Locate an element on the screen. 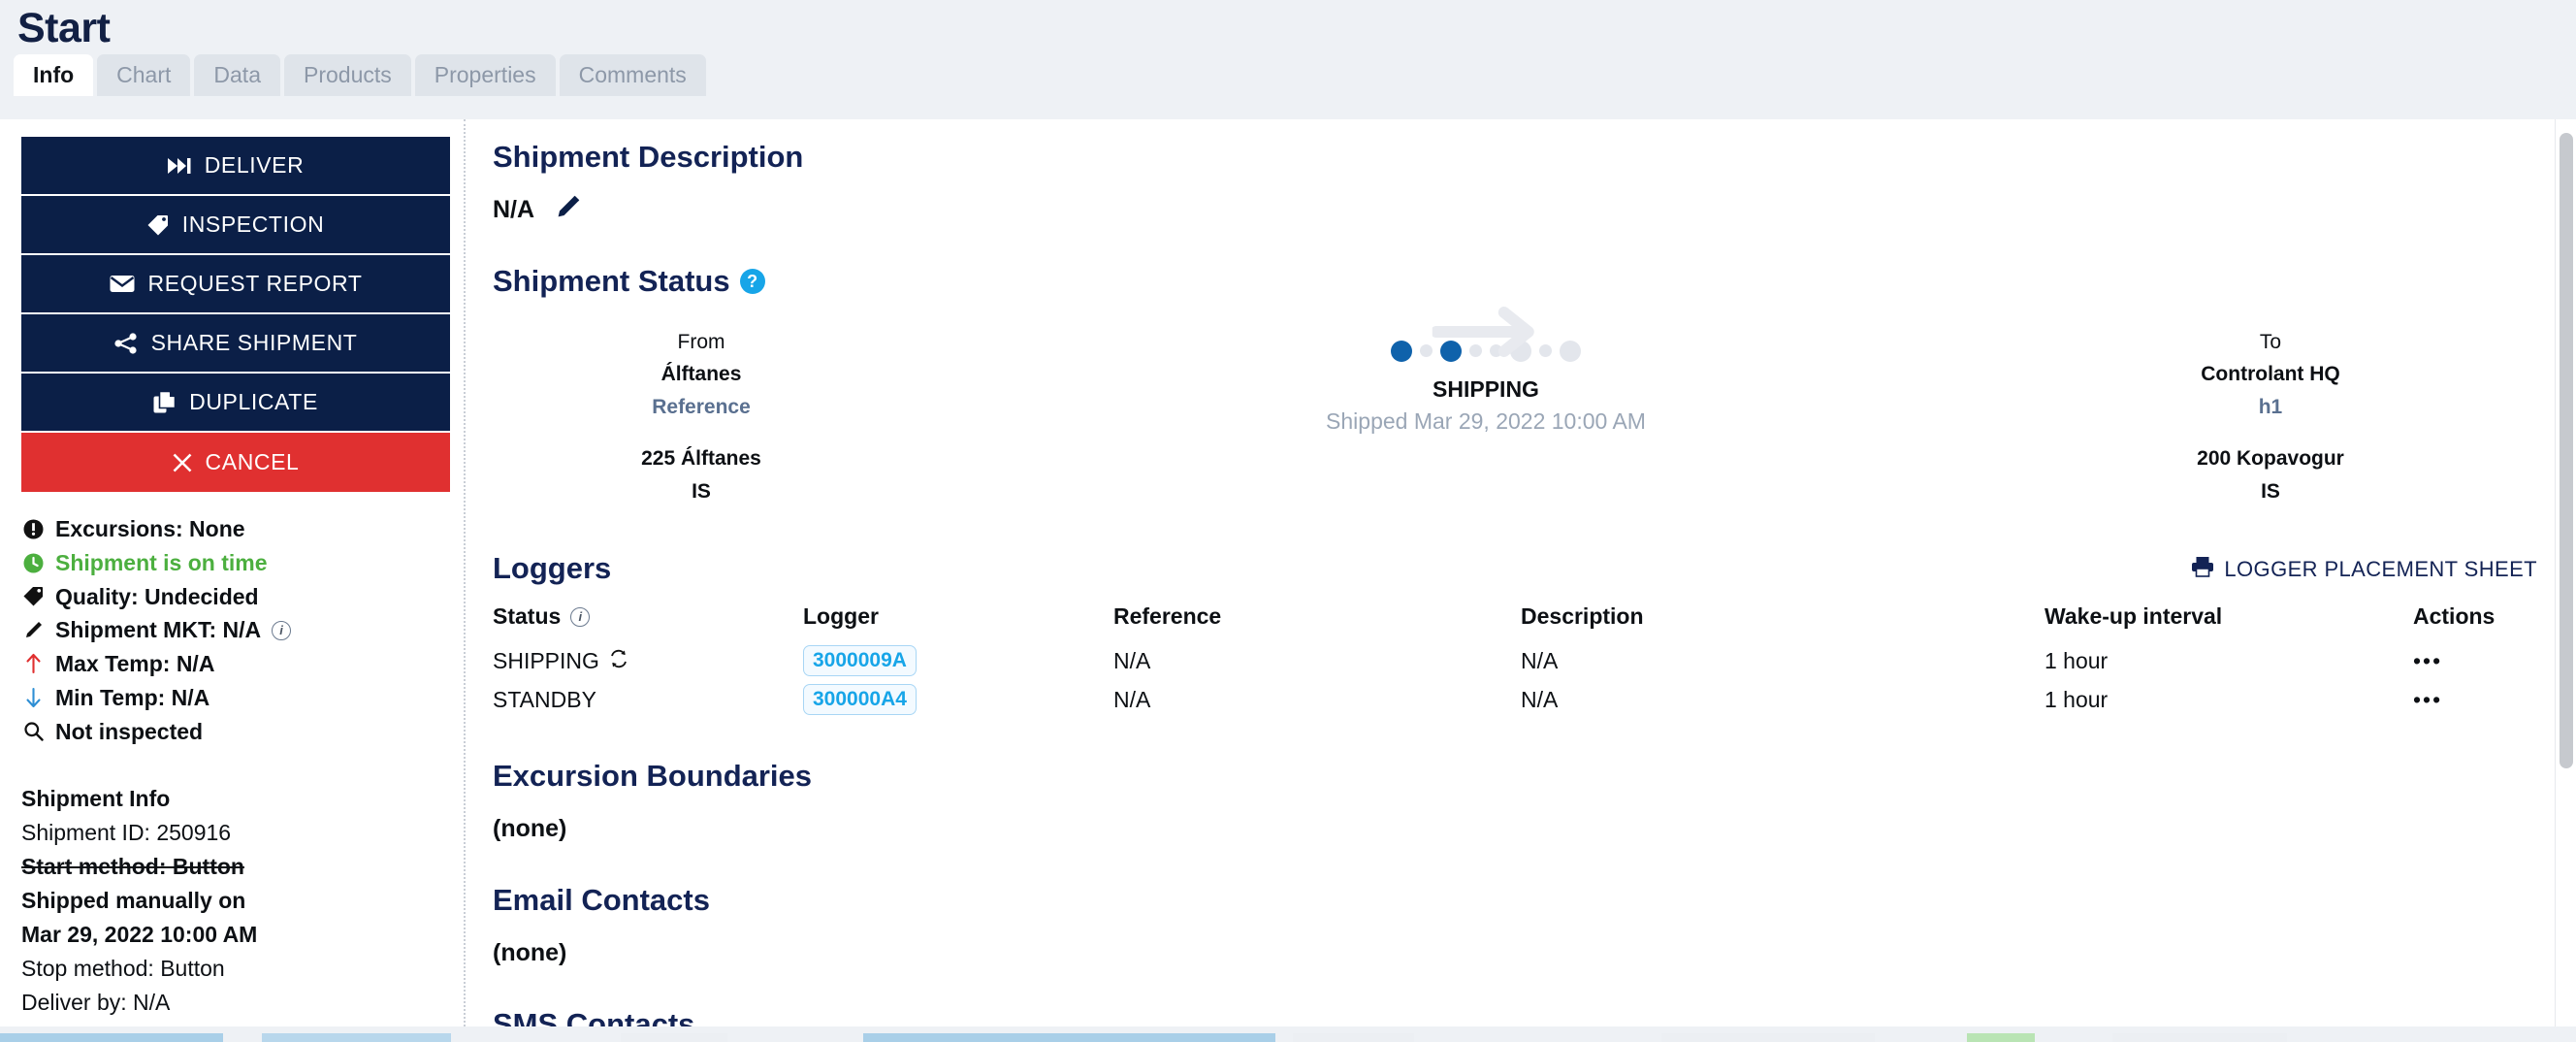 Image resolution: width=2576 pixels, height=1042 pixels. cancel-button: CANCEL is located at coordinates (235, 462).